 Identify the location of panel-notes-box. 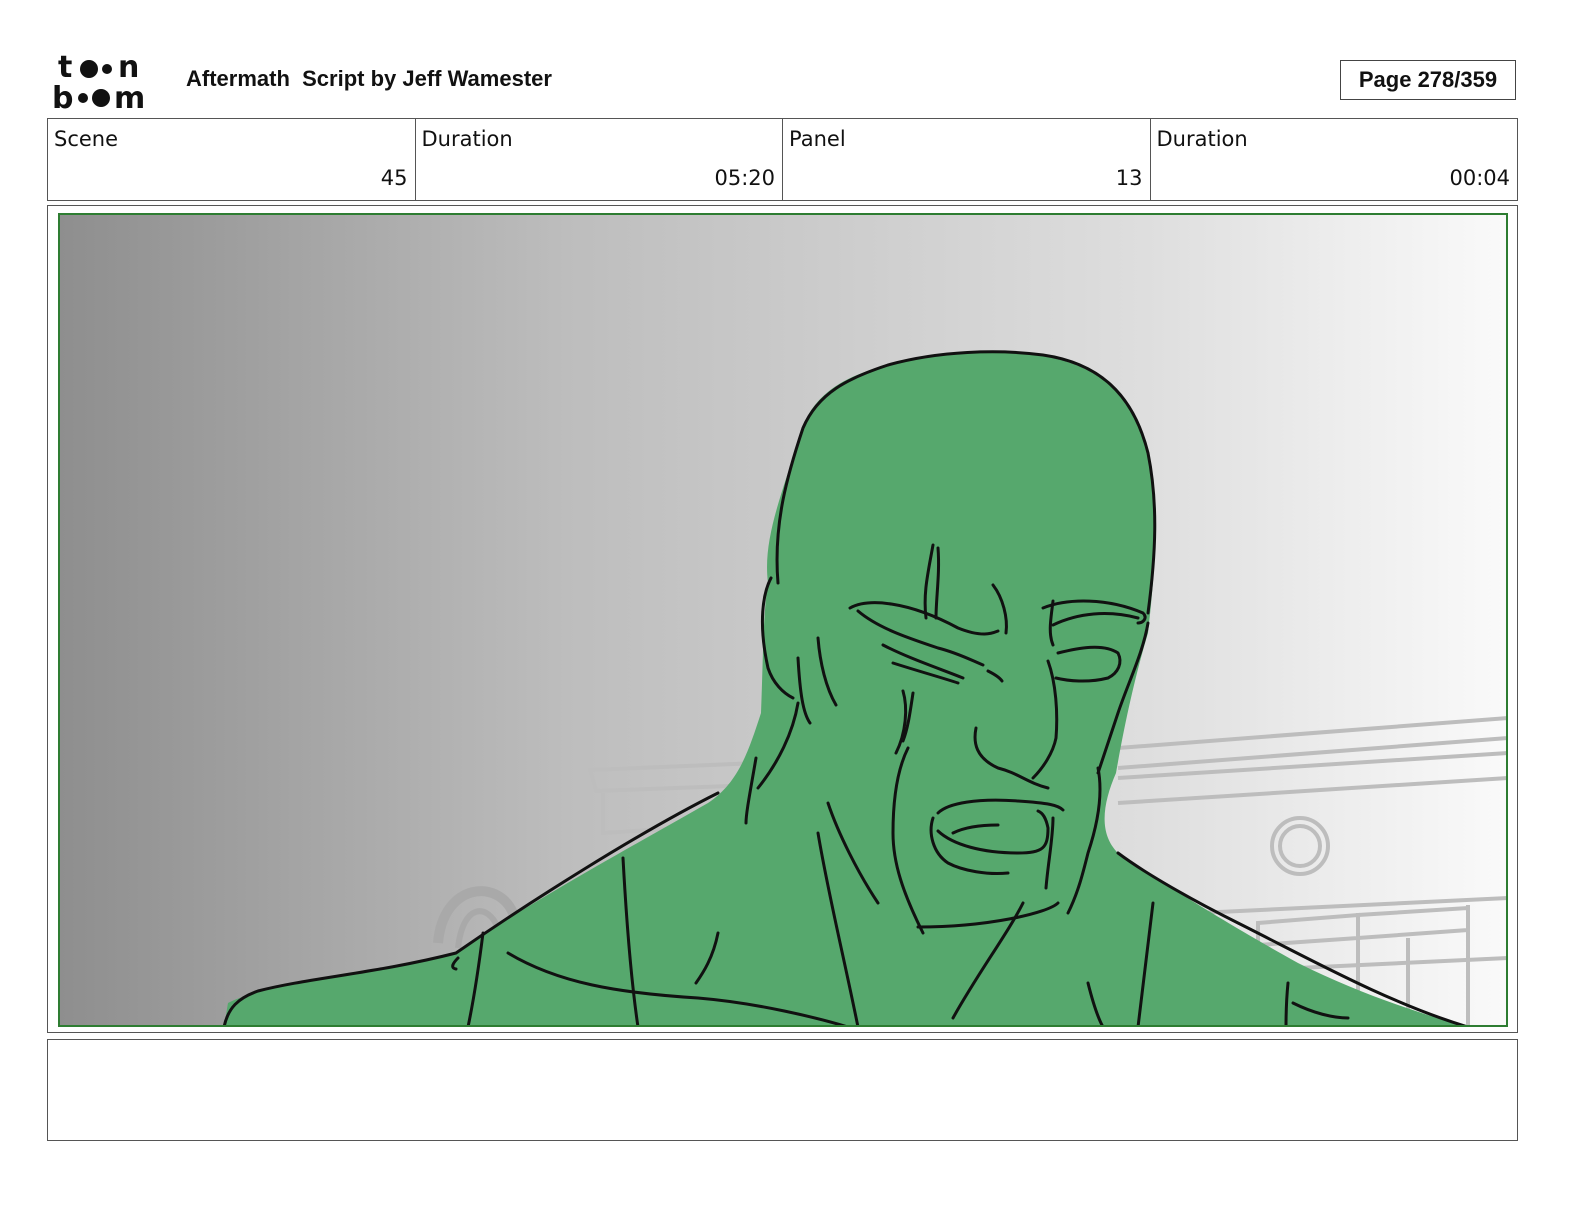
(782, 1090).